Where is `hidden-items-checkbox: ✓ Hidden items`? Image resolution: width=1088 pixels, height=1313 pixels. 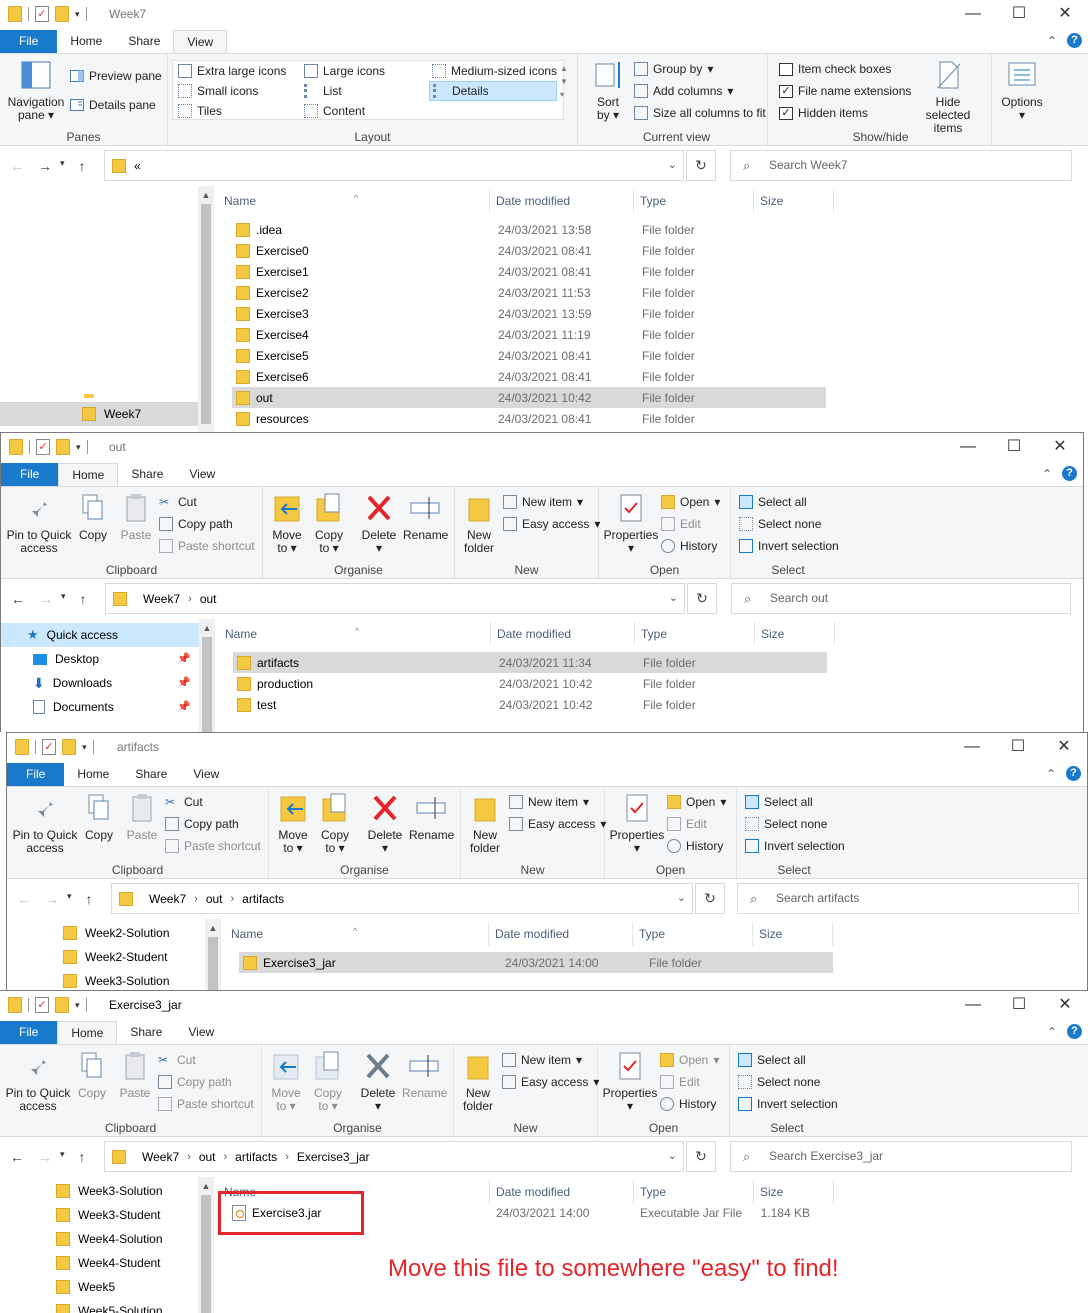 hidden-items-checkbox: ✓ Hidden items is located at coordinates (823, 113).